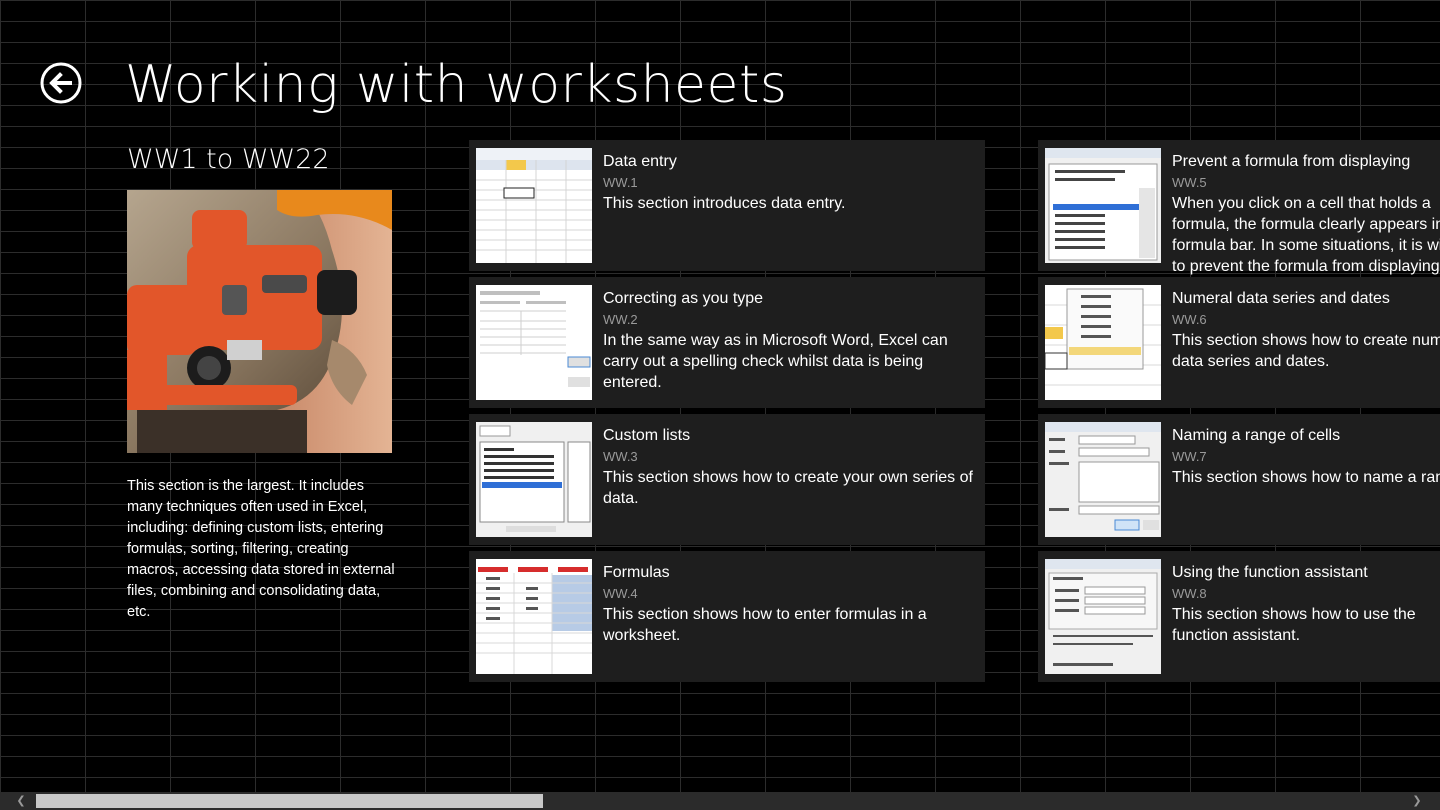 Image resolution: width=1440 pixels, height=810 pixels. Describe the element at coordinates (620, 456) in the screenshot. I see `item-code: WW.3` at that location.